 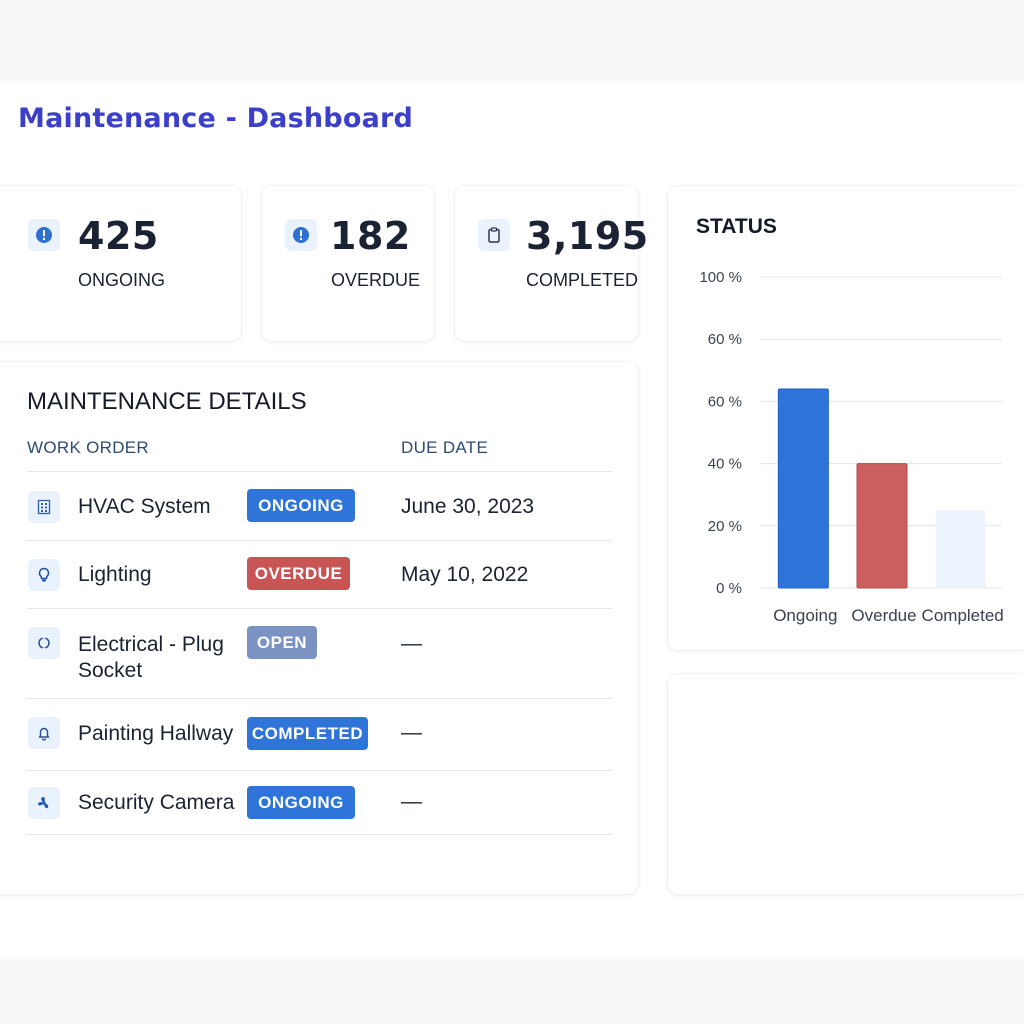 What do you see at coordinates (122, 280) in the screenshot?
I see `stat-label-ongoing: ONGOING` at bounding box center [122, 280].